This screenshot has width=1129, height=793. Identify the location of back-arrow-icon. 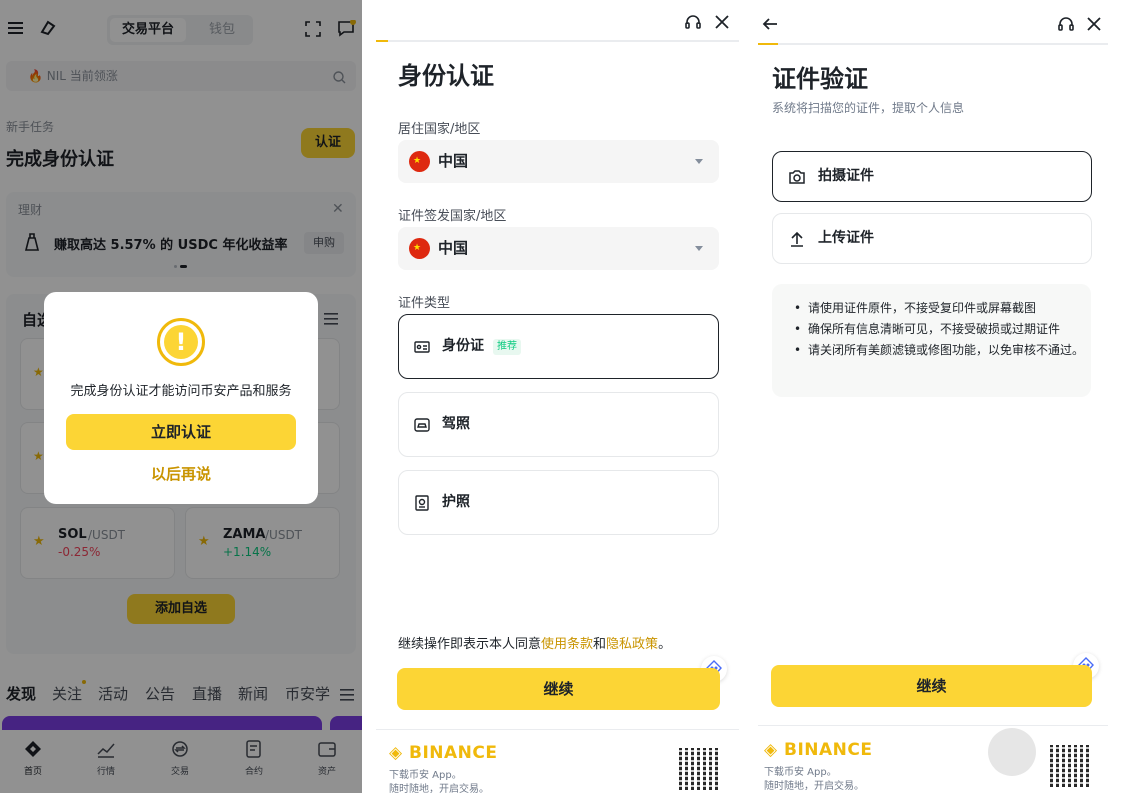
(770, 24).